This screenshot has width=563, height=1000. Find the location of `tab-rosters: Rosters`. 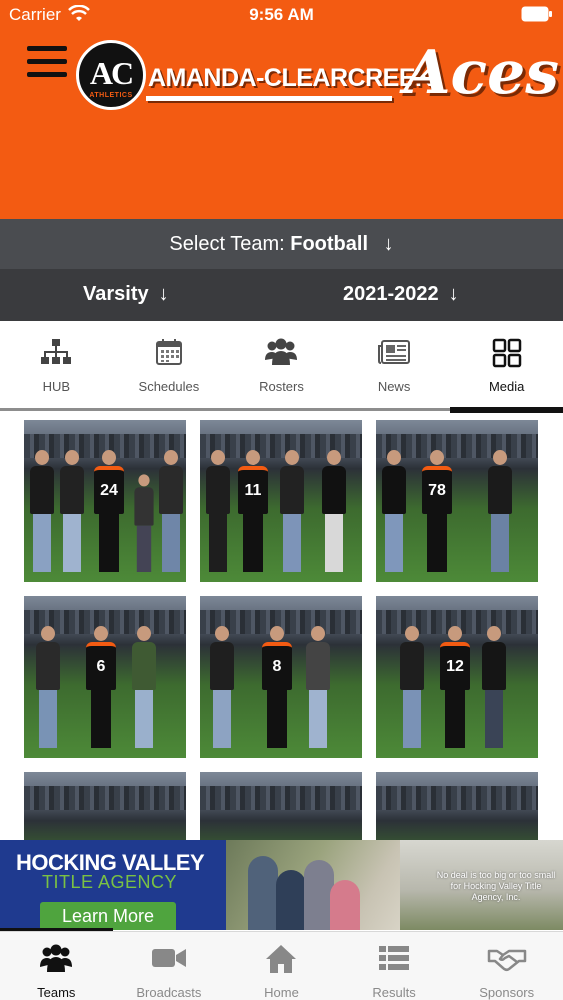

tab-rosters: Rosters is located at coordinates (281, 365).